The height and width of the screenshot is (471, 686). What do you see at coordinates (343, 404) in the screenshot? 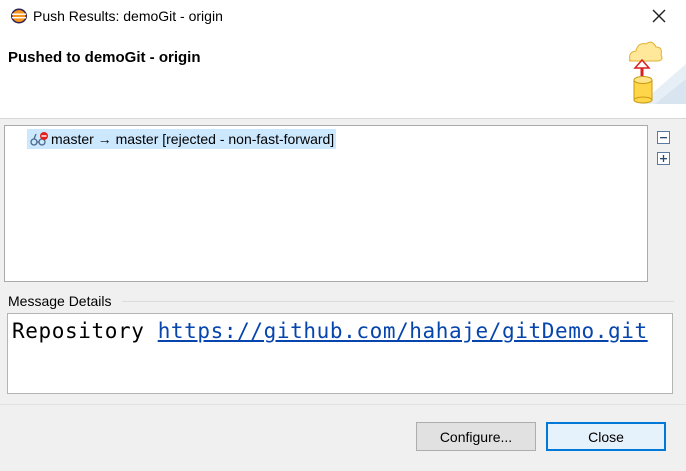
I see `button-bar-divider` at bounding box center [343, 404].